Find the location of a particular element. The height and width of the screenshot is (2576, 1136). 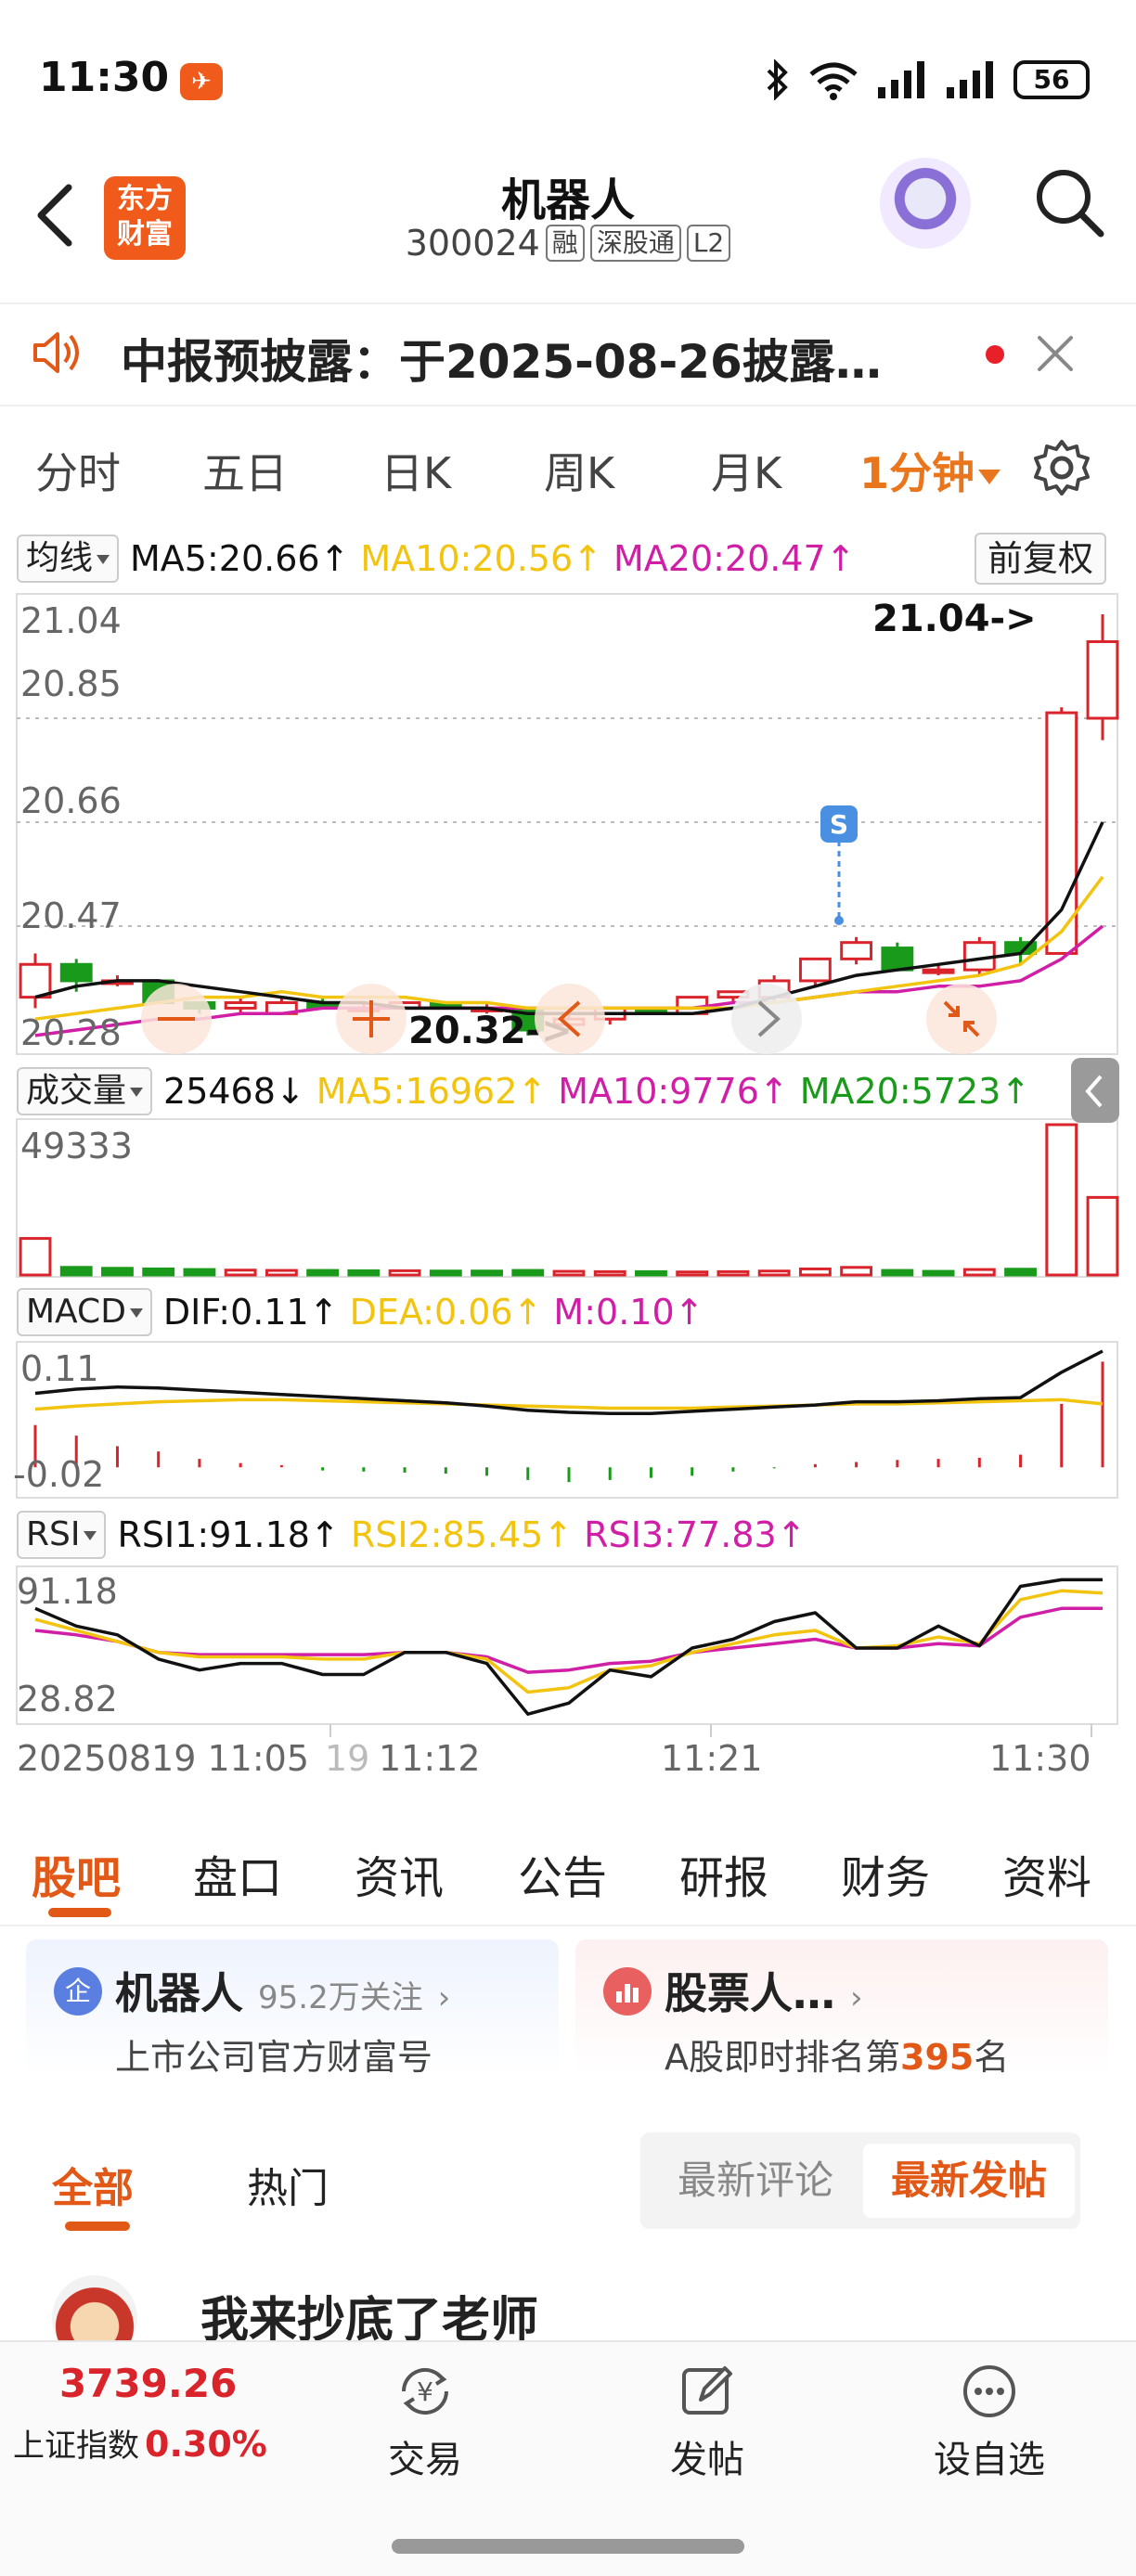

index-label: 上证指数 0.30% is located at coordinates (140, 2443).